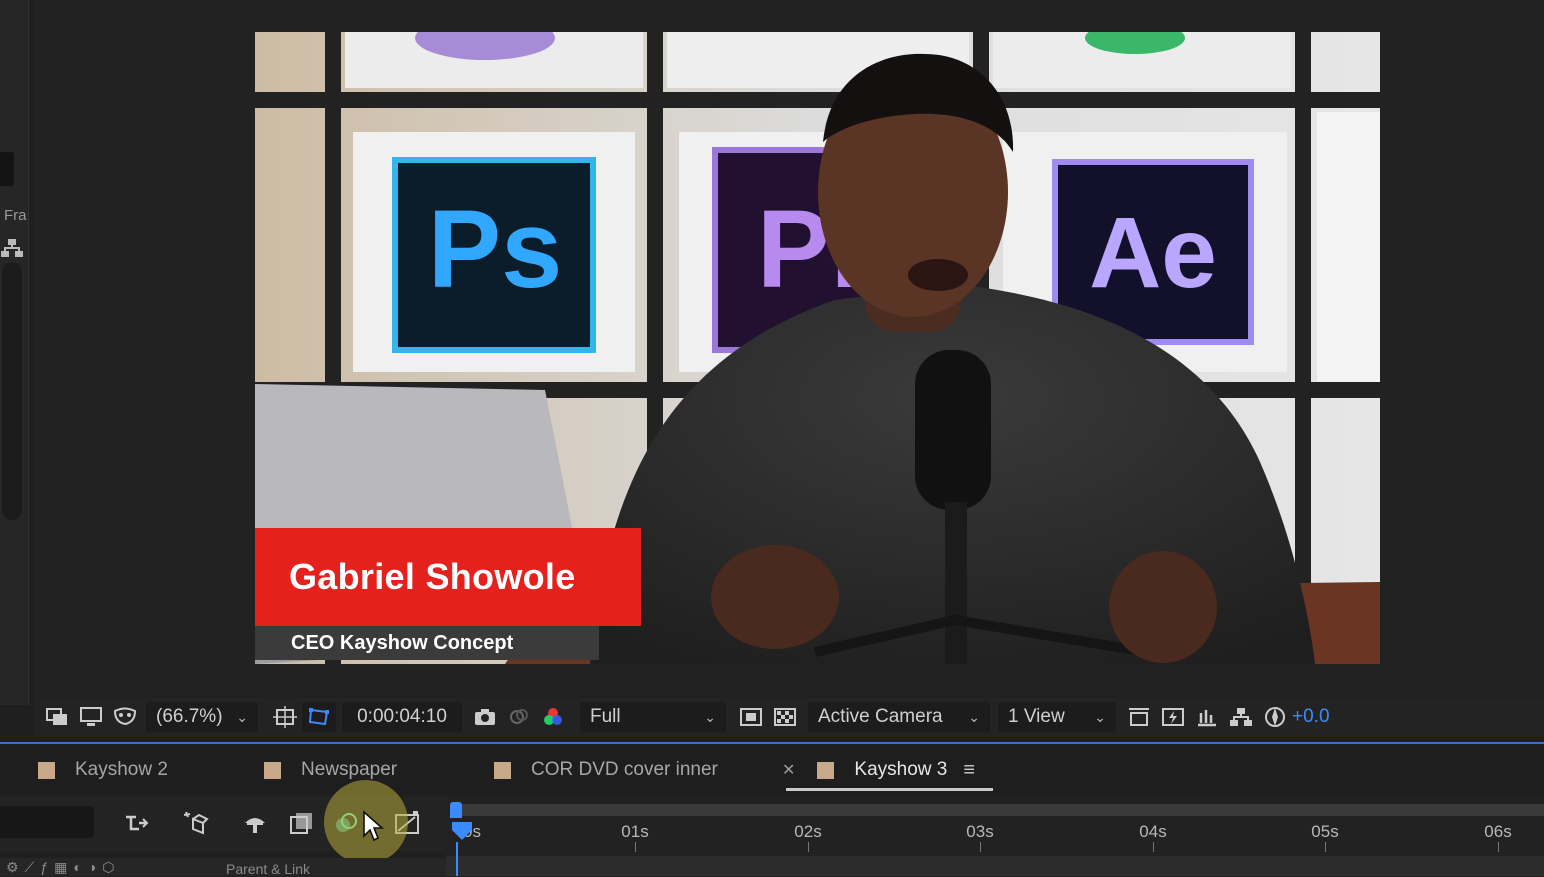 The height and width of the screenshot is (877, 1544). I want to click on tab-label: Kayshow 3, so click(901, 769).